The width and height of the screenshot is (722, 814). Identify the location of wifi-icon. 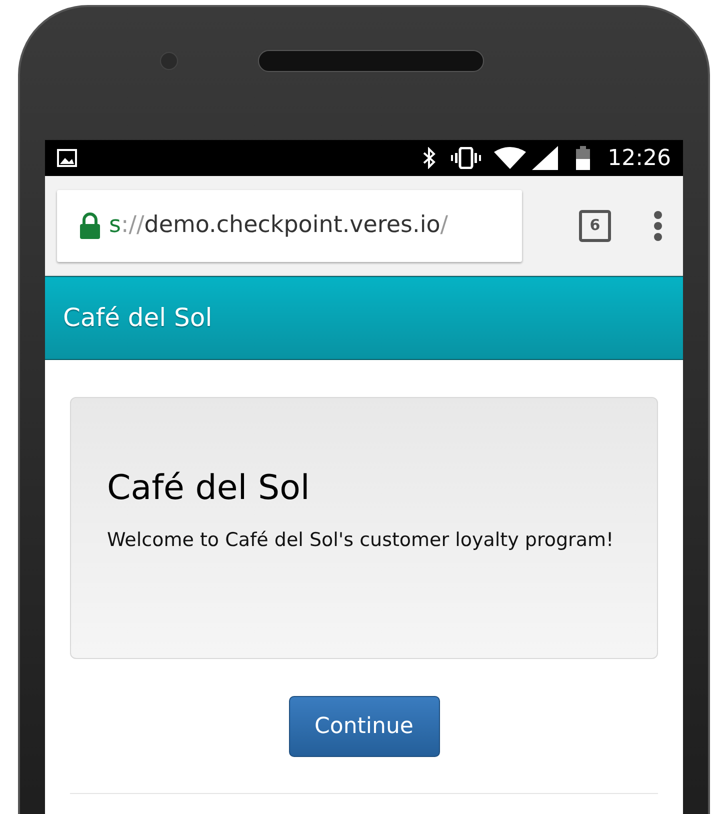
(510, 158).